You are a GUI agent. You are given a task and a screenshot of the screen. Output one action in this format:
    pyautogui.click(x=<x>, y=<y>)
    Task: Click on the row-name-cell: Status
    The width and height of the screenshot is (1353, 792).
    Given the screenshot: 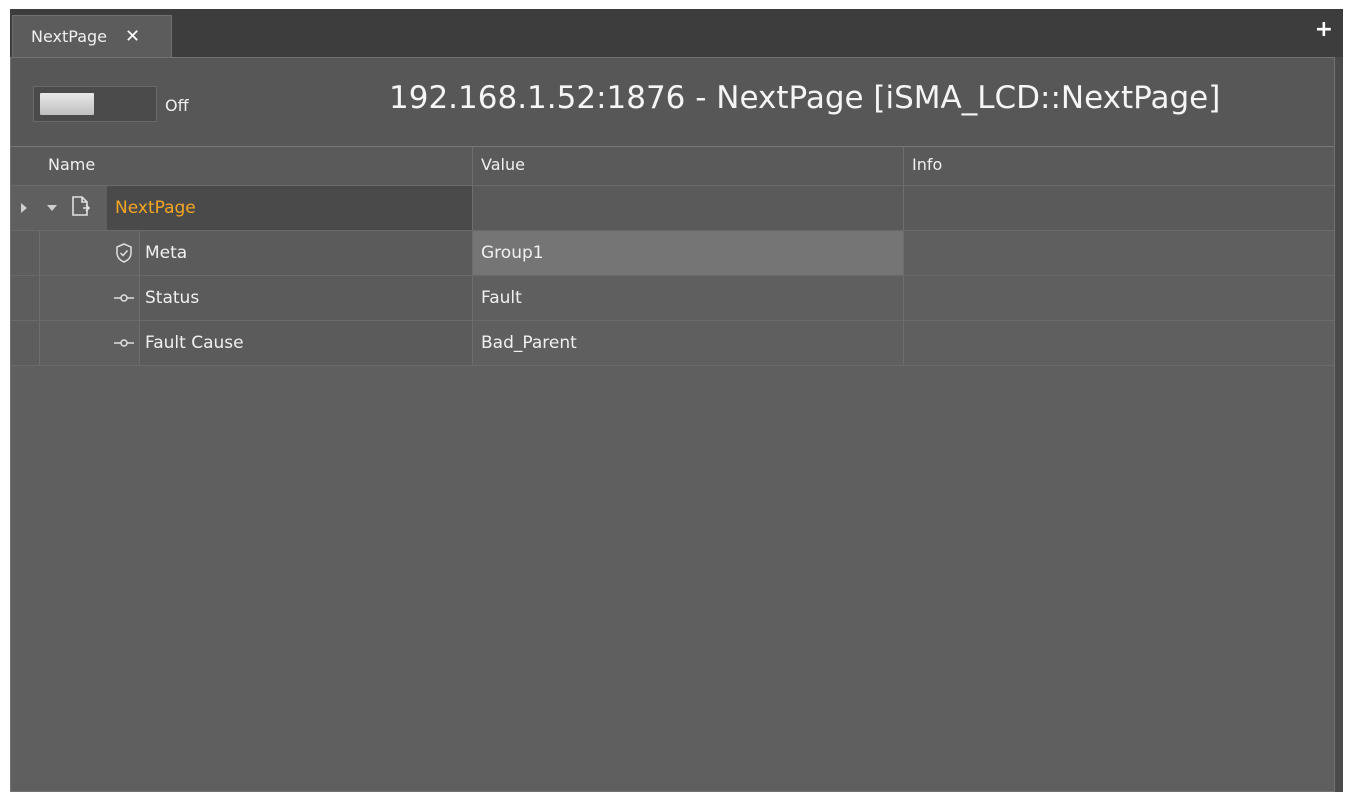 What is the action you would take?
    pyautogui.click(x=289, y=298)
    